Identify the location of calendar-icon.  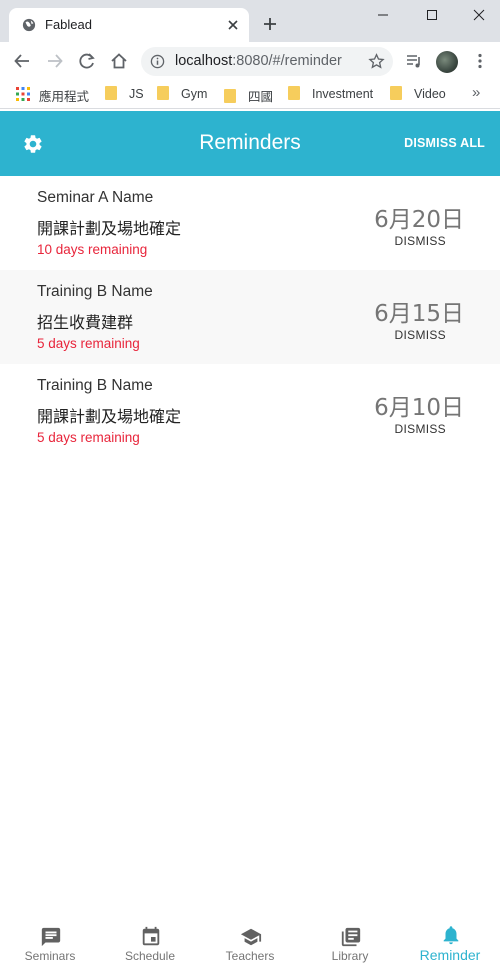
(151, 936).